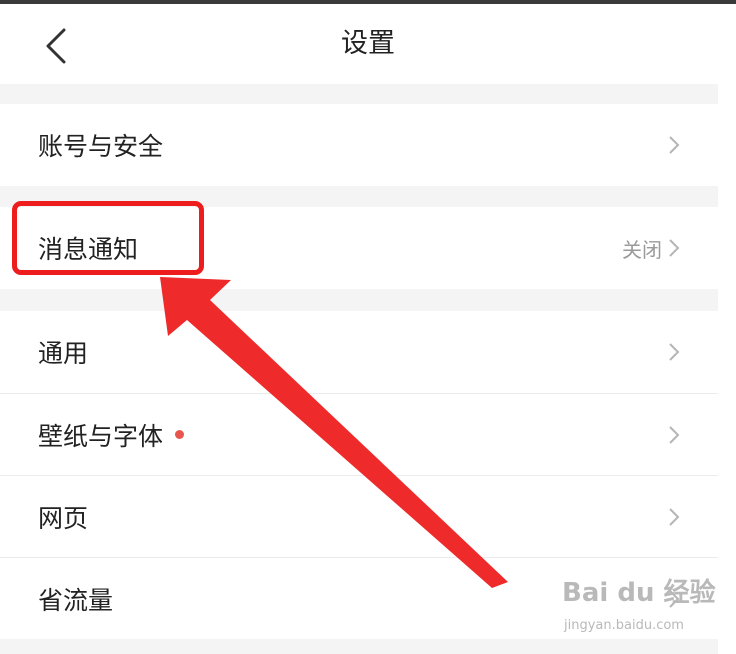 The width and height of the screenshot is (736, 654). I want to click on chevron-left-icon, so click(56, 46).